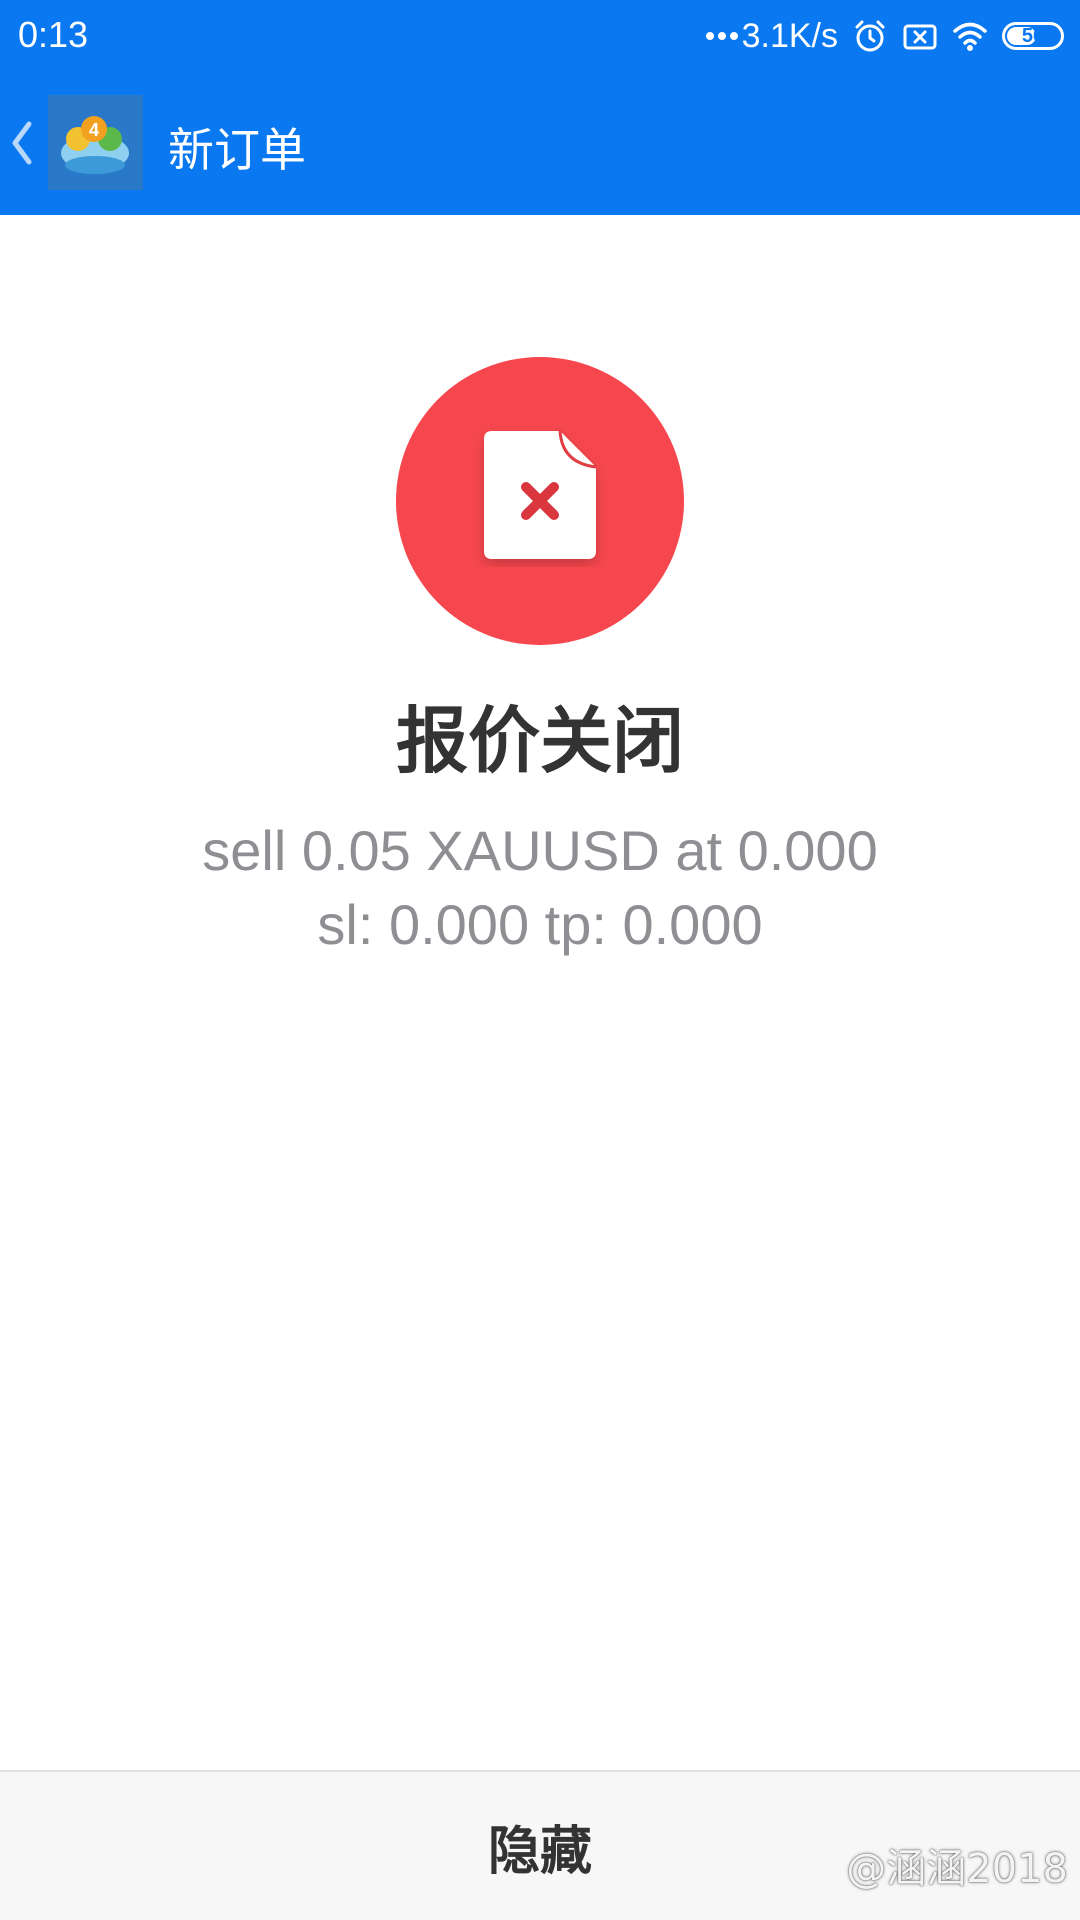 This screenshot has width=1080, height=1920. I want to click on battery-level: 56, so click(1033, 35).